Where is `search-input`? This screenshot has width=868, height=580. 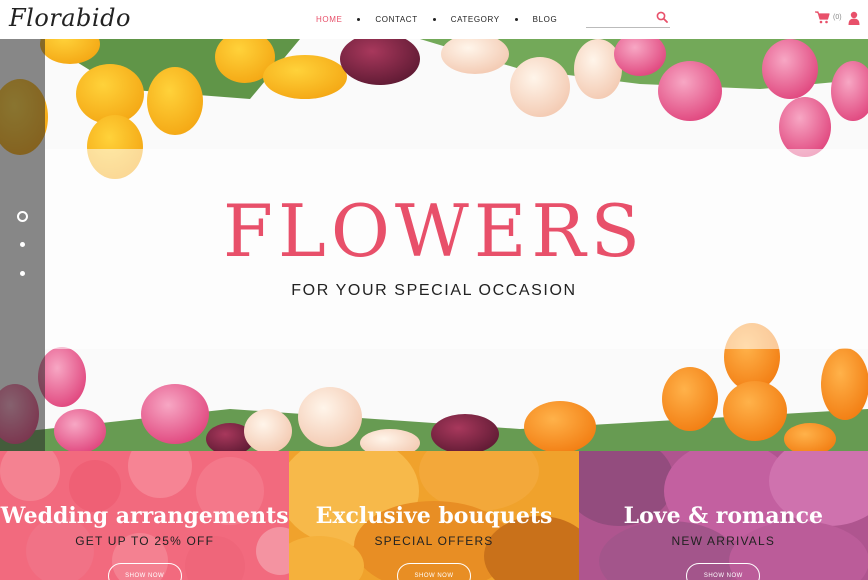
search-input is located at coordinates (619, 20).